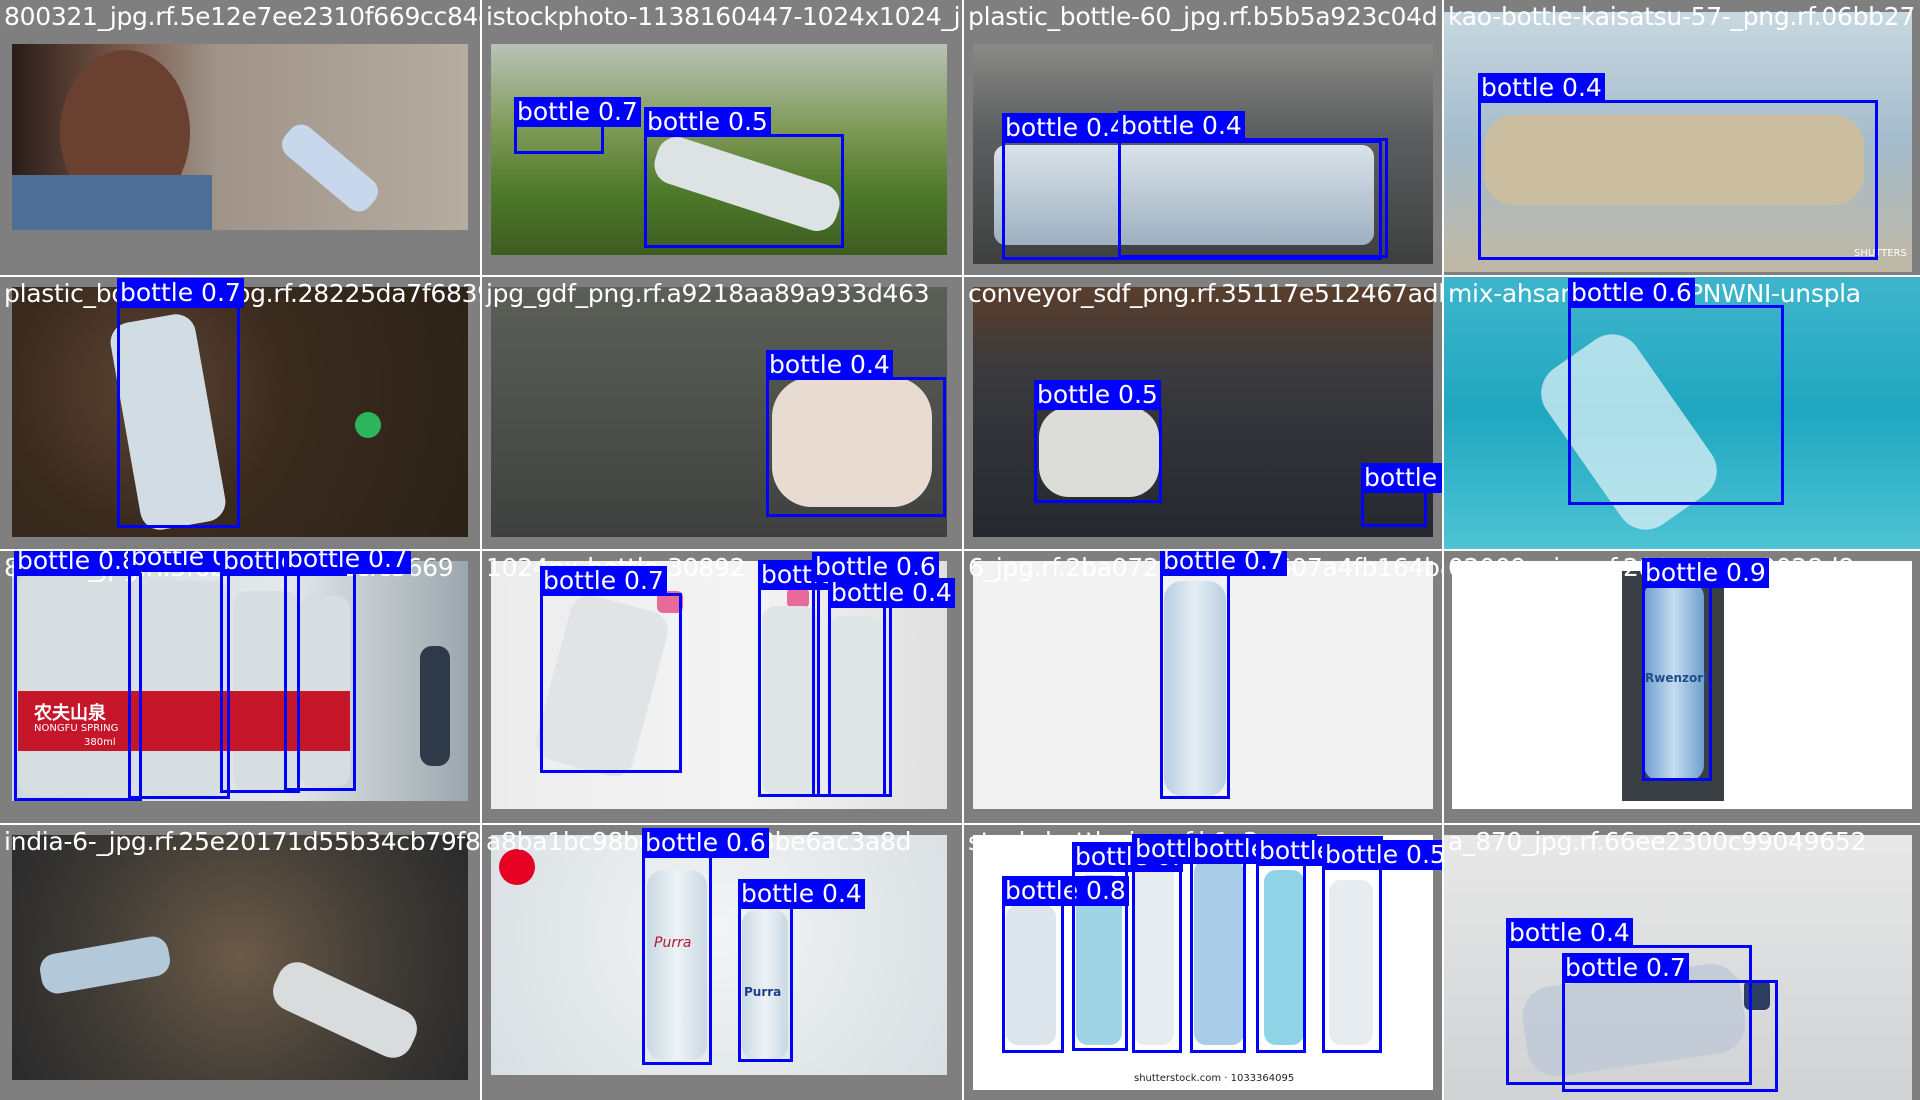 This screenshot has height=1100, width=1920. Describe the element at coordinates (112, 202) in the screenshot. I see `shirt-shape` at that location.